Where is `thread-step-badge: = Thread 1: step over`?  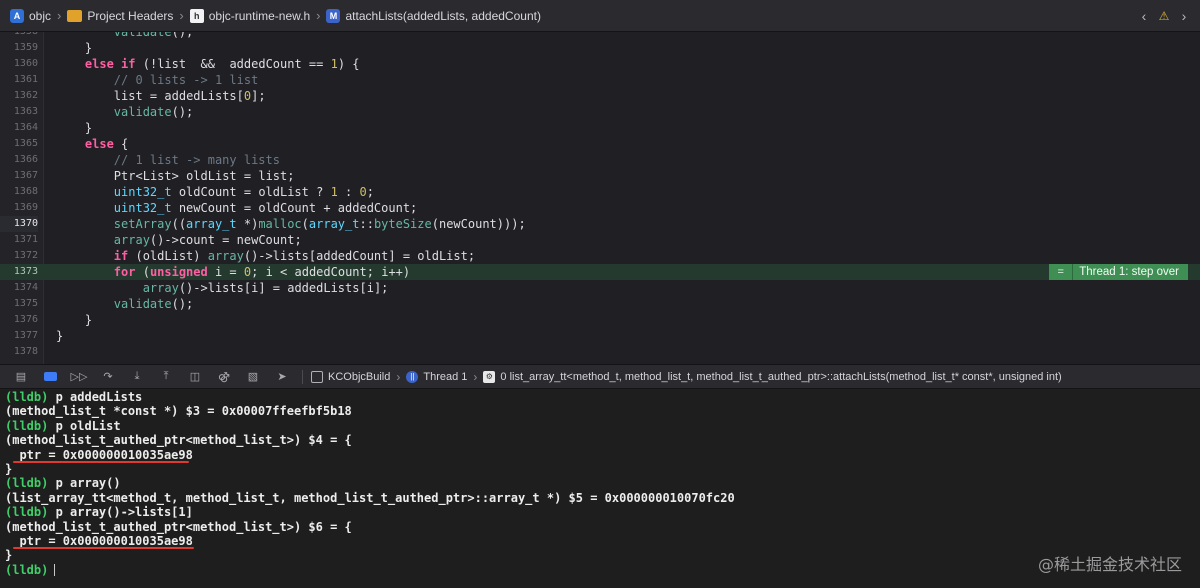 thread-step-badge: = Thread 1: step over is located at coordinates (1118, 272).